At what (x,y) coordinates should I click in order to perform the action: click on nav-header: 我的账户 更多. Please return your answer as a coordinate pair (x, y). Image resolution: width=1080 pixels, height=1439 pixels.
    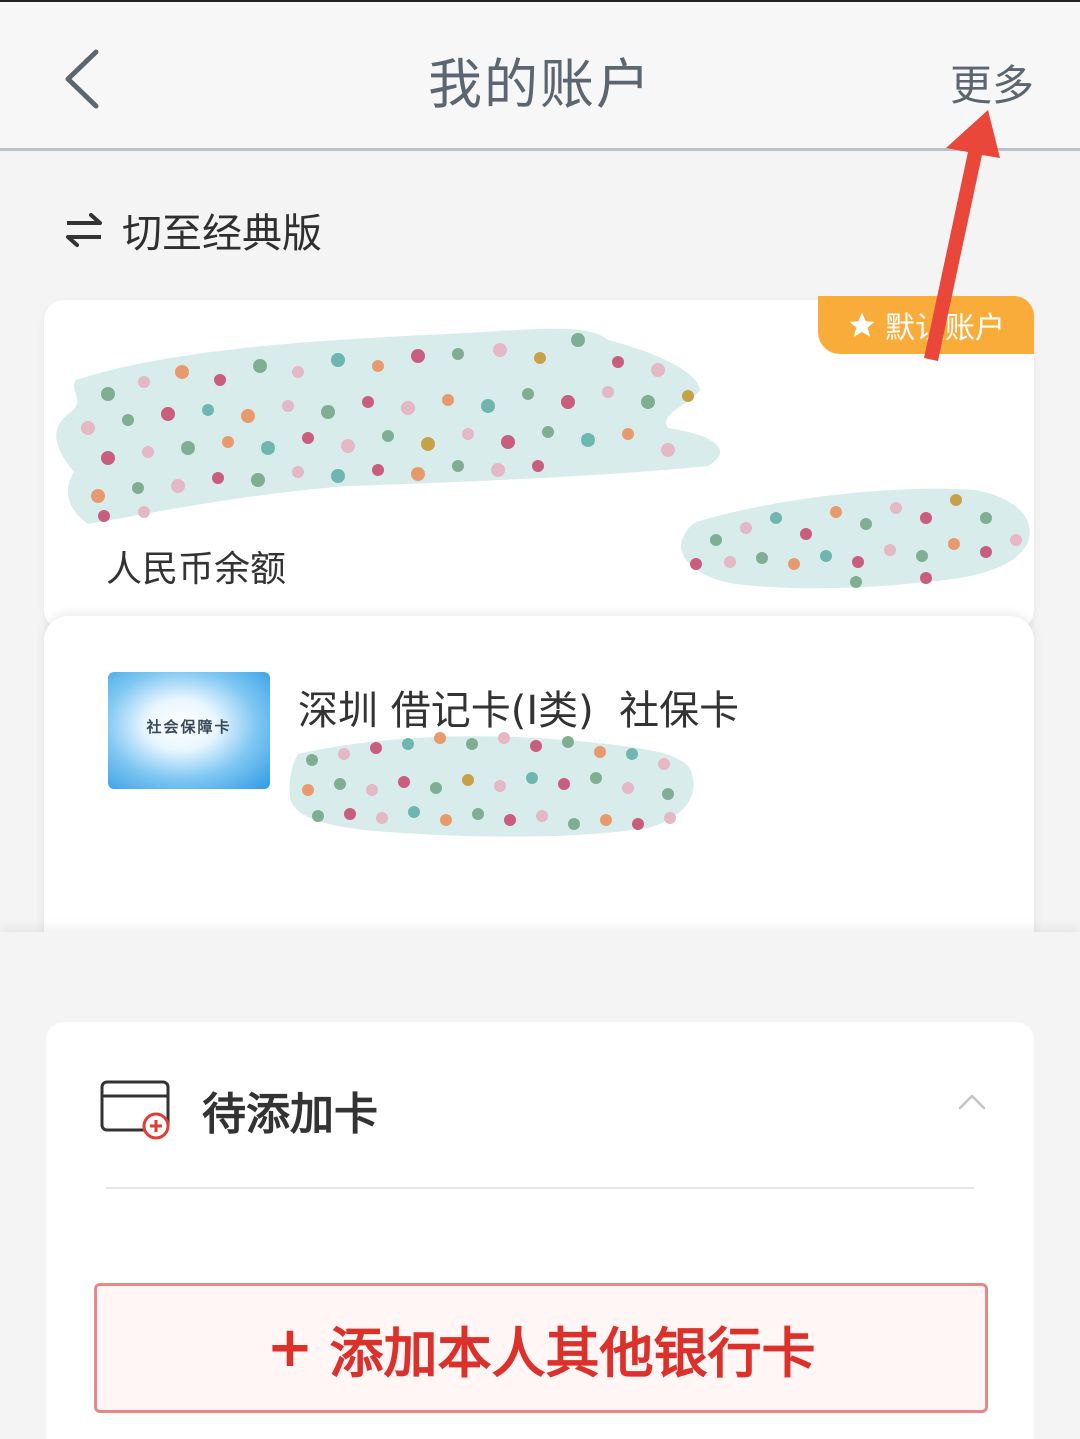
    Looking at the image, I should click on (540, 76).